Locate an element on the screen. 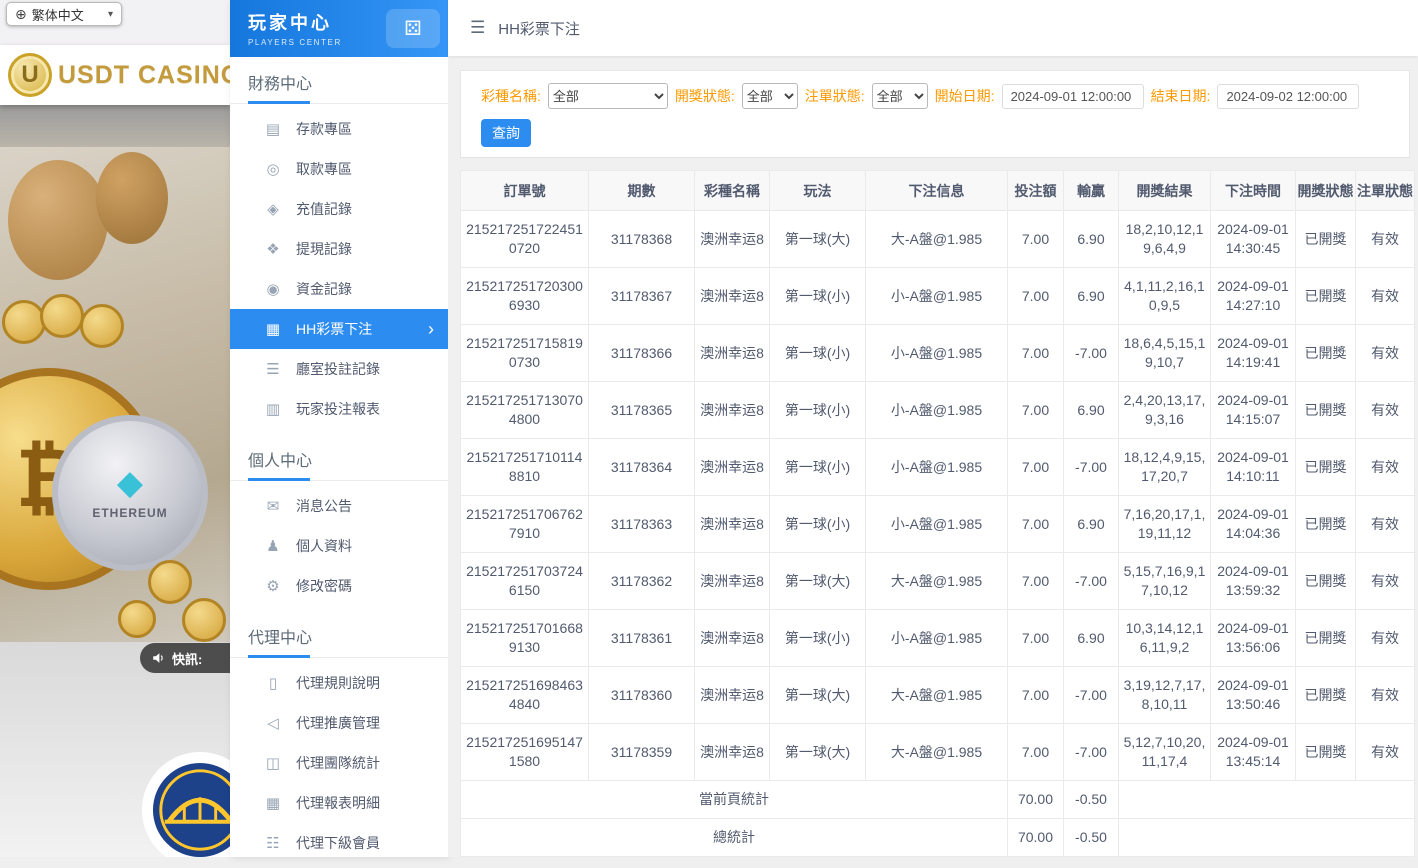 This screenshot has height=868, width=1418. summary-win-loss: -0.50 is located at coordinates (1091, 799).